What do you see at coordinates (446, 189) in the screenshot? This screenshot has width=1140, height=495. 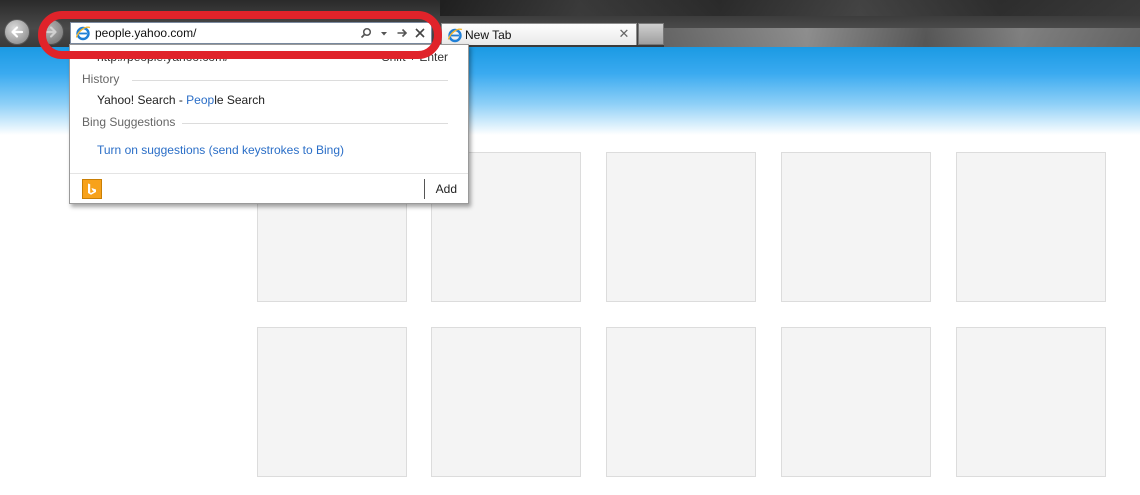 I see `add-search-provider-button: Add` at bounding box center [446, 189].